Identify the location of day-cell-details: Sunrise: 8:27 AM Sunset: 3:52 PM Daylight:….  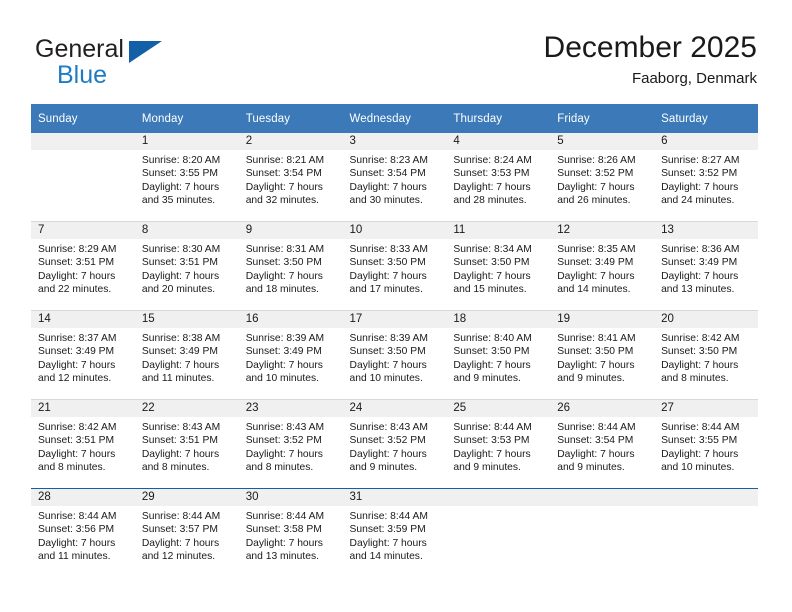
(706, 179).